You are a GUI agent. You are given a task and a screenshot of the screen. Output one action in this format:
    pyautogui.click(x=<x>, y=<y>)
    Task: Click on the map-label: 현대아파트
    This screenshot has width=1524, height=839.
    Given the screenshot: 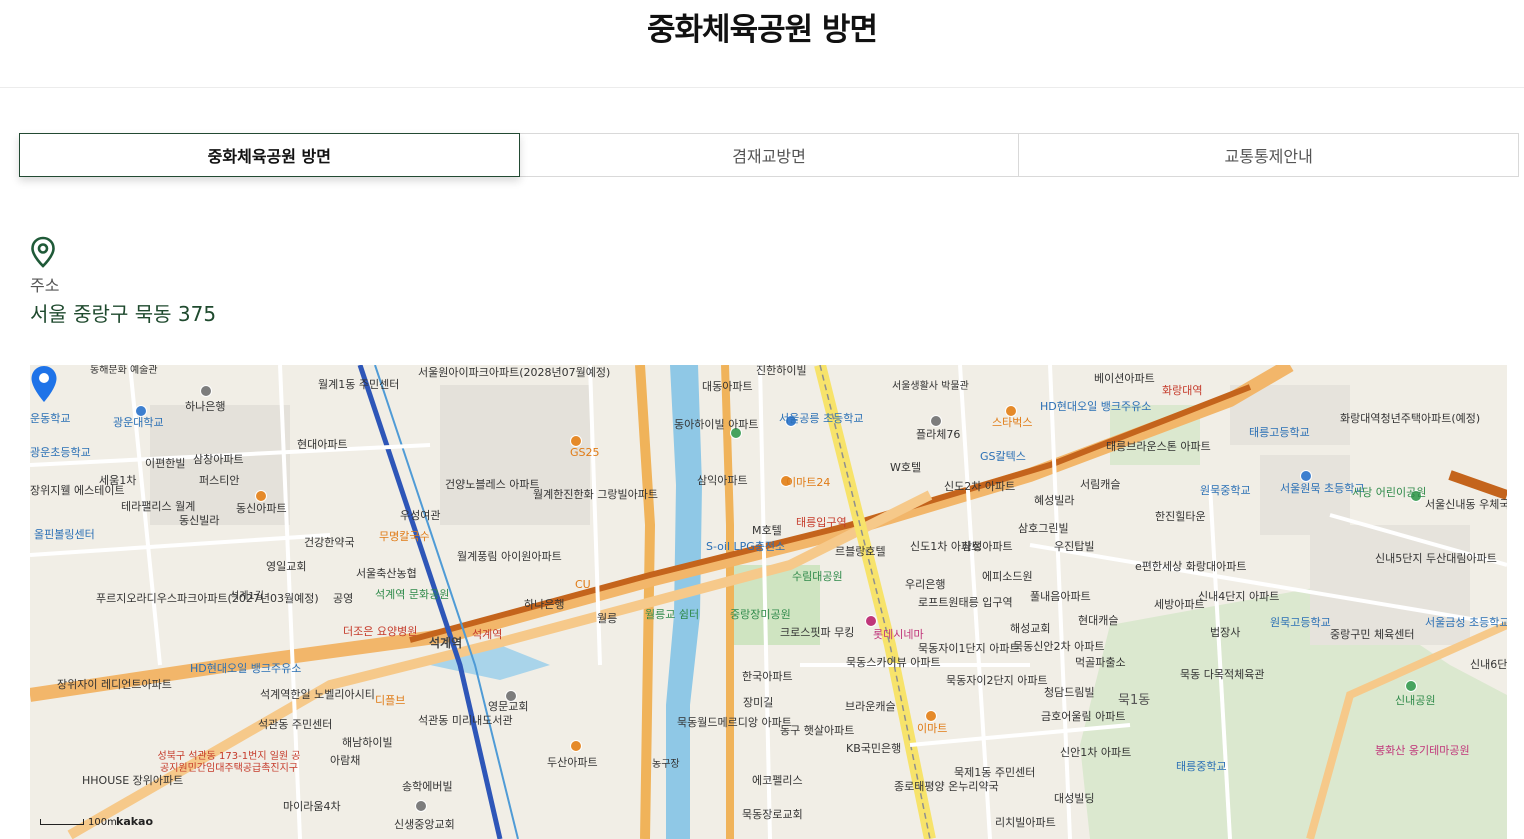 What is the action you would take?
    pyautogui.click(x=322, y=444)
    